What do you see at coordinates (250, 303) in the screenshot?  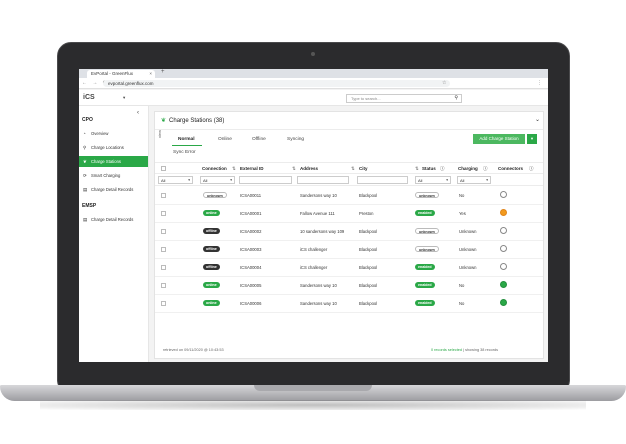 I see `external-id-cell: ICSA00006` at bounding box center [250, 303].